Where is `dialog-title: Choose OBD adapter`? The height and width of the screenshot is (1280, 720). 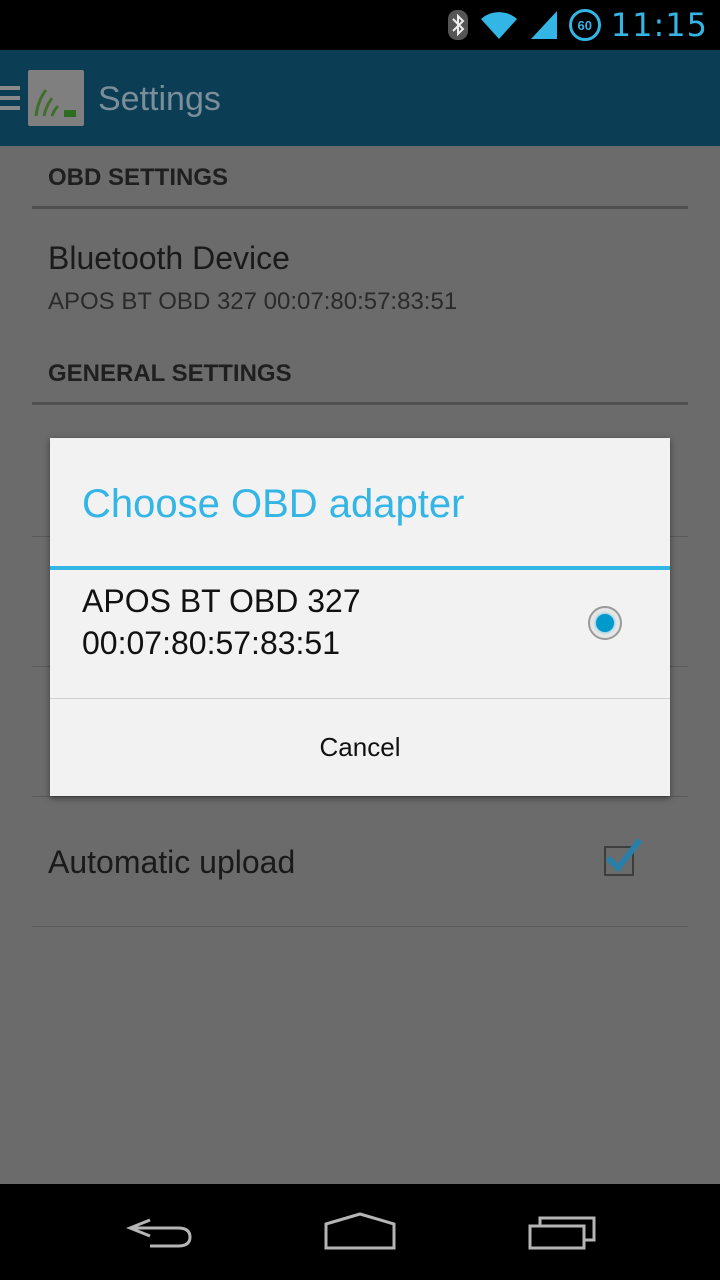 dialog-title: Choose OBD adapter is located at coordinates (273, 504).